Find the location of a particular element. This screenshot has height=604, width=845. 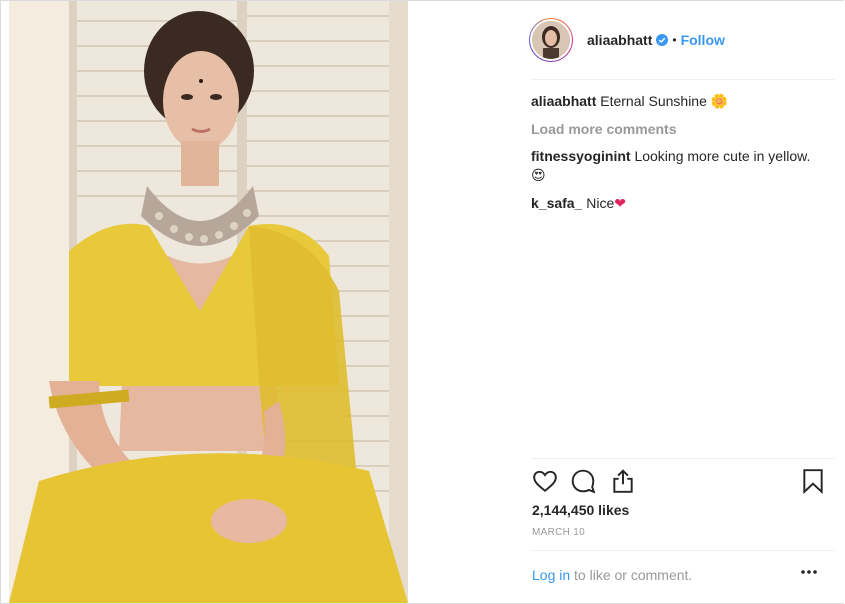

comment-username: fitnessyoginint is located at coordinates (581, 156).